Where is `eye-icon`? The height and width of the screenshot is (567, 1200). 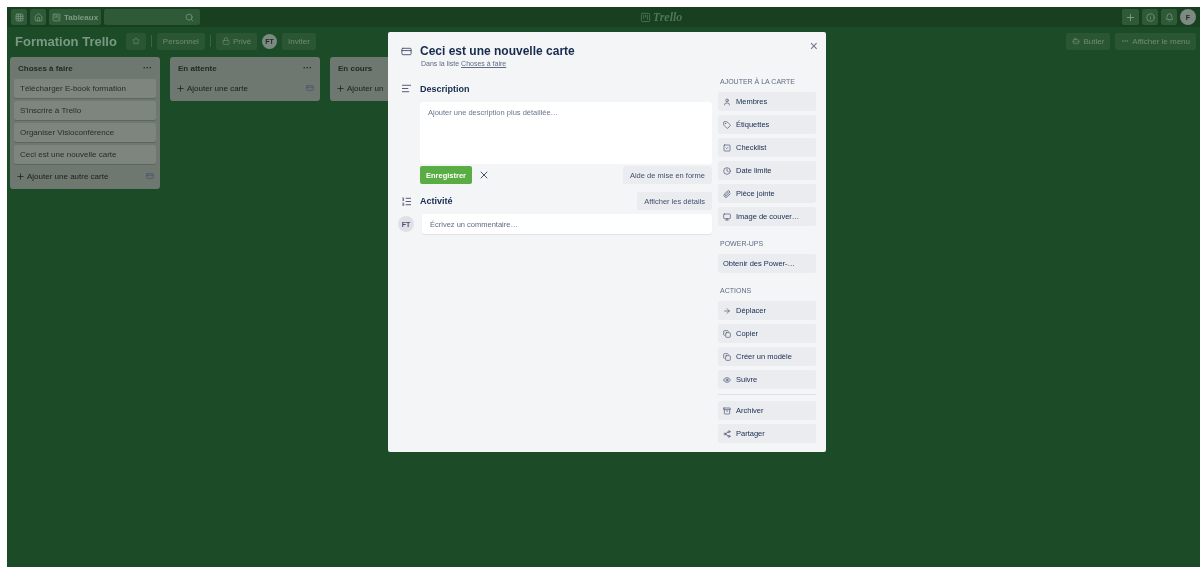
eye-icon is located at coordinates (727, 379).